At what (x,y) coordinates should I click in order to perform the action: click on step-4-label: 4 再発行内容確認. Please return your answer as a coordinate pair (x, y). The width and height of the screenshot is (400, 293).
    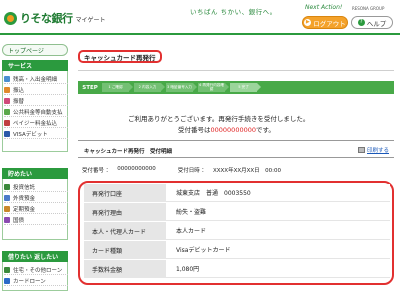
    Looking at the image, I should click on (211, 86).